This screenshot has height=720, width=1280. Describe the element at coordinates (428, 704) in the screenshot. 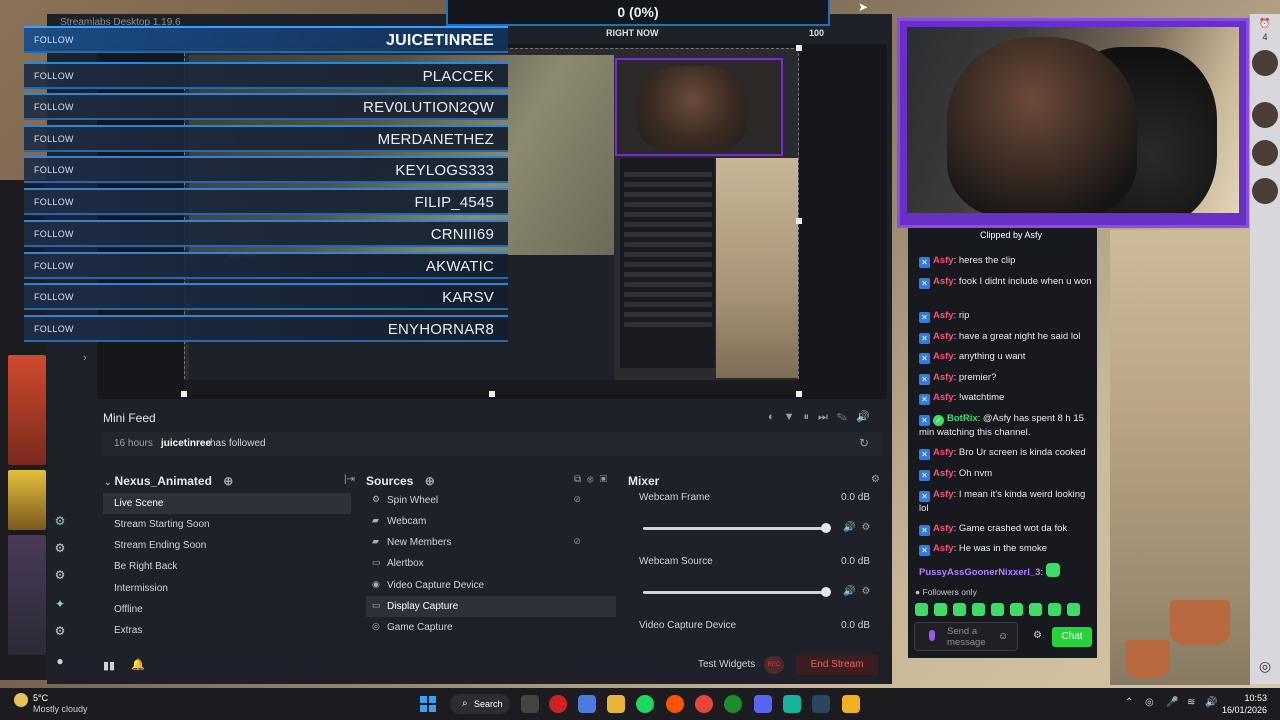

I see `start-menu-icon` at that location.